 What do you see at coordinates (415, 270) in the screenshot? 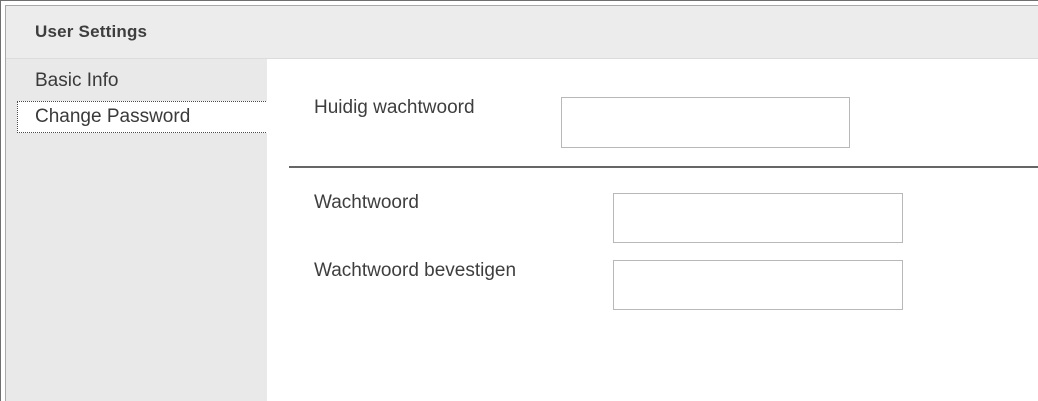
I see `confirm-password-label: Wachtwoord bevestigen` at bounding box center [415, 270].